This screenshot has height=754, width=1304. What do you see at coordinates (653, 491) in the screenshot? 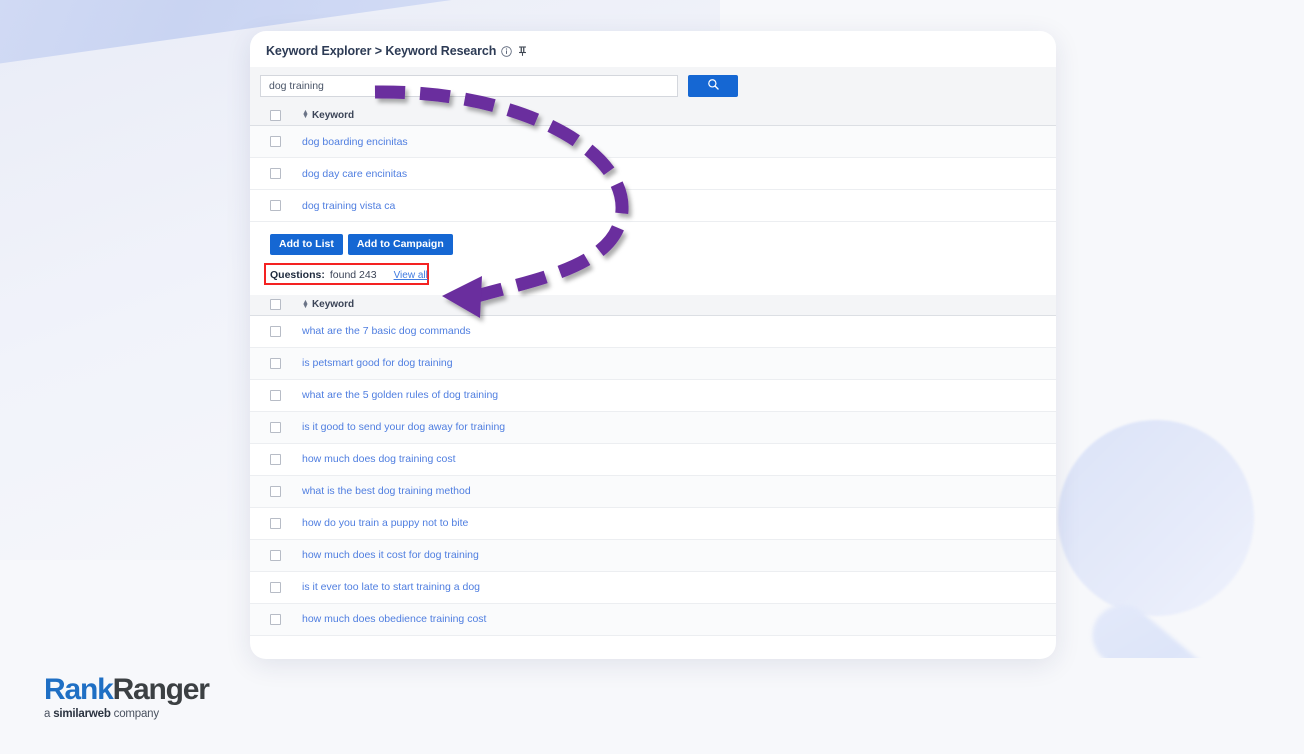
I see `table-row: what is the best dog training method` at bounding box center [653, 491].